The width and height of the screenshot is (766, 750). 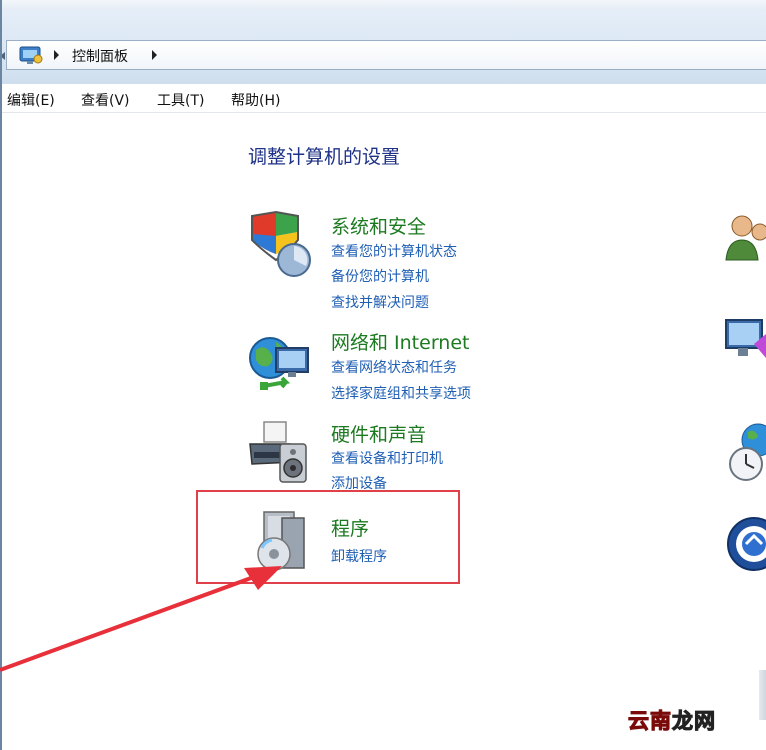 What do you see at coordinates (762, 695) in the screenshot?
I see `scrollbar-fragment` at bounding box center [762, 695].